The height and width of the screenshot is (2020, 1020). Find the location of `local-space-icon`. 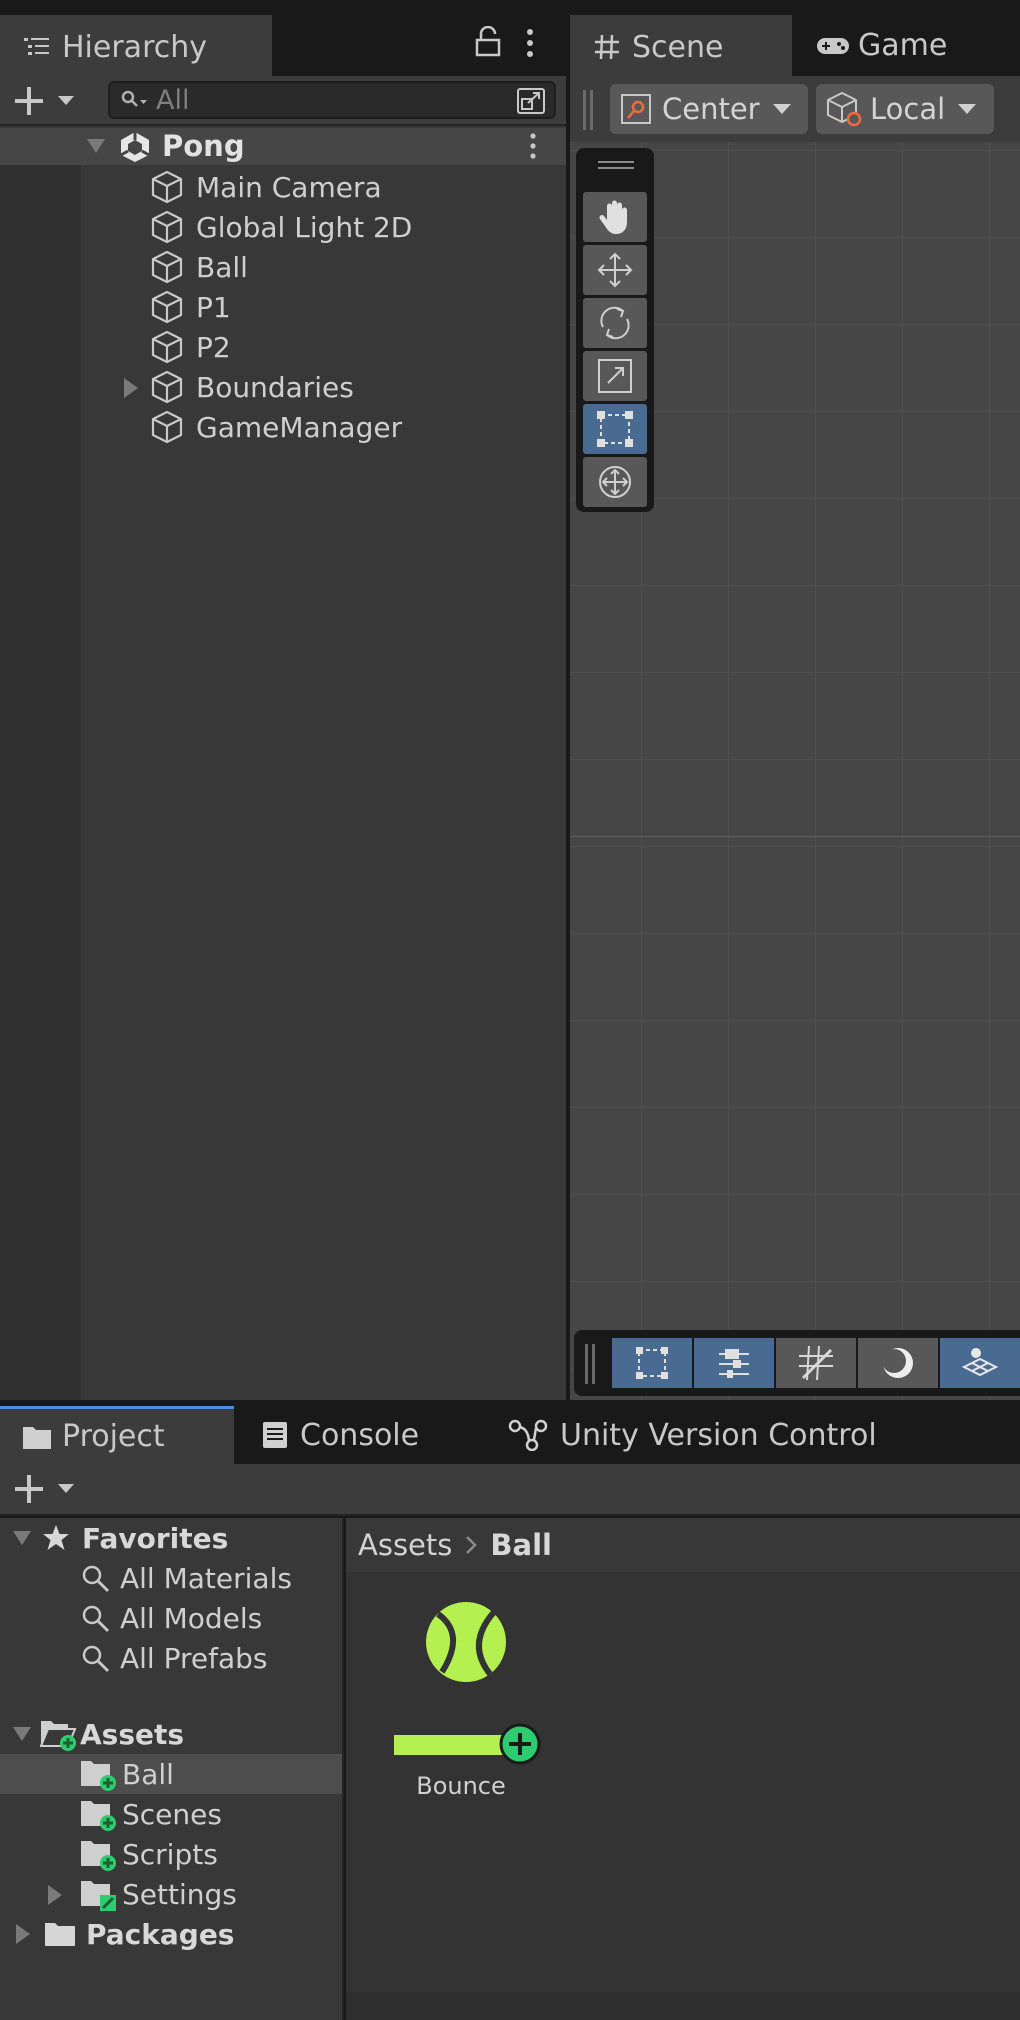

local-space-icon is located at coordinates (844, 109).